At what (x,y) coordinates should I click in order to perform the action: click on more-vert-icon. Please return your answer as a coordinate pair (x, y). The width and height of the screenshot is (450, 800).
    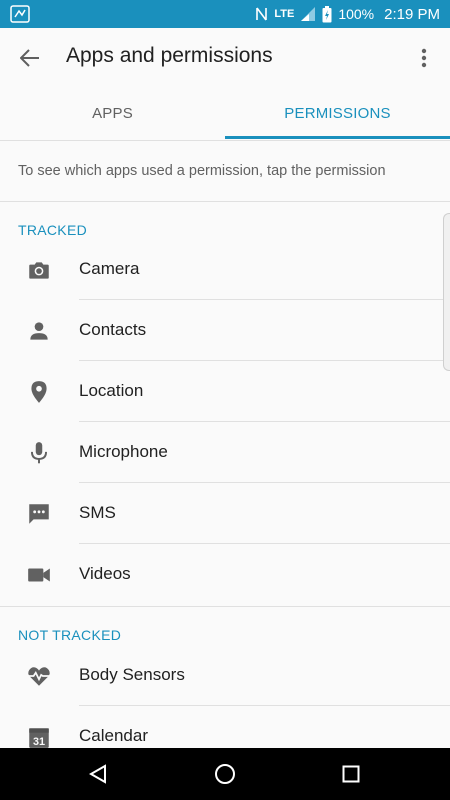
    Looking at the image, I should click on (424, 58).